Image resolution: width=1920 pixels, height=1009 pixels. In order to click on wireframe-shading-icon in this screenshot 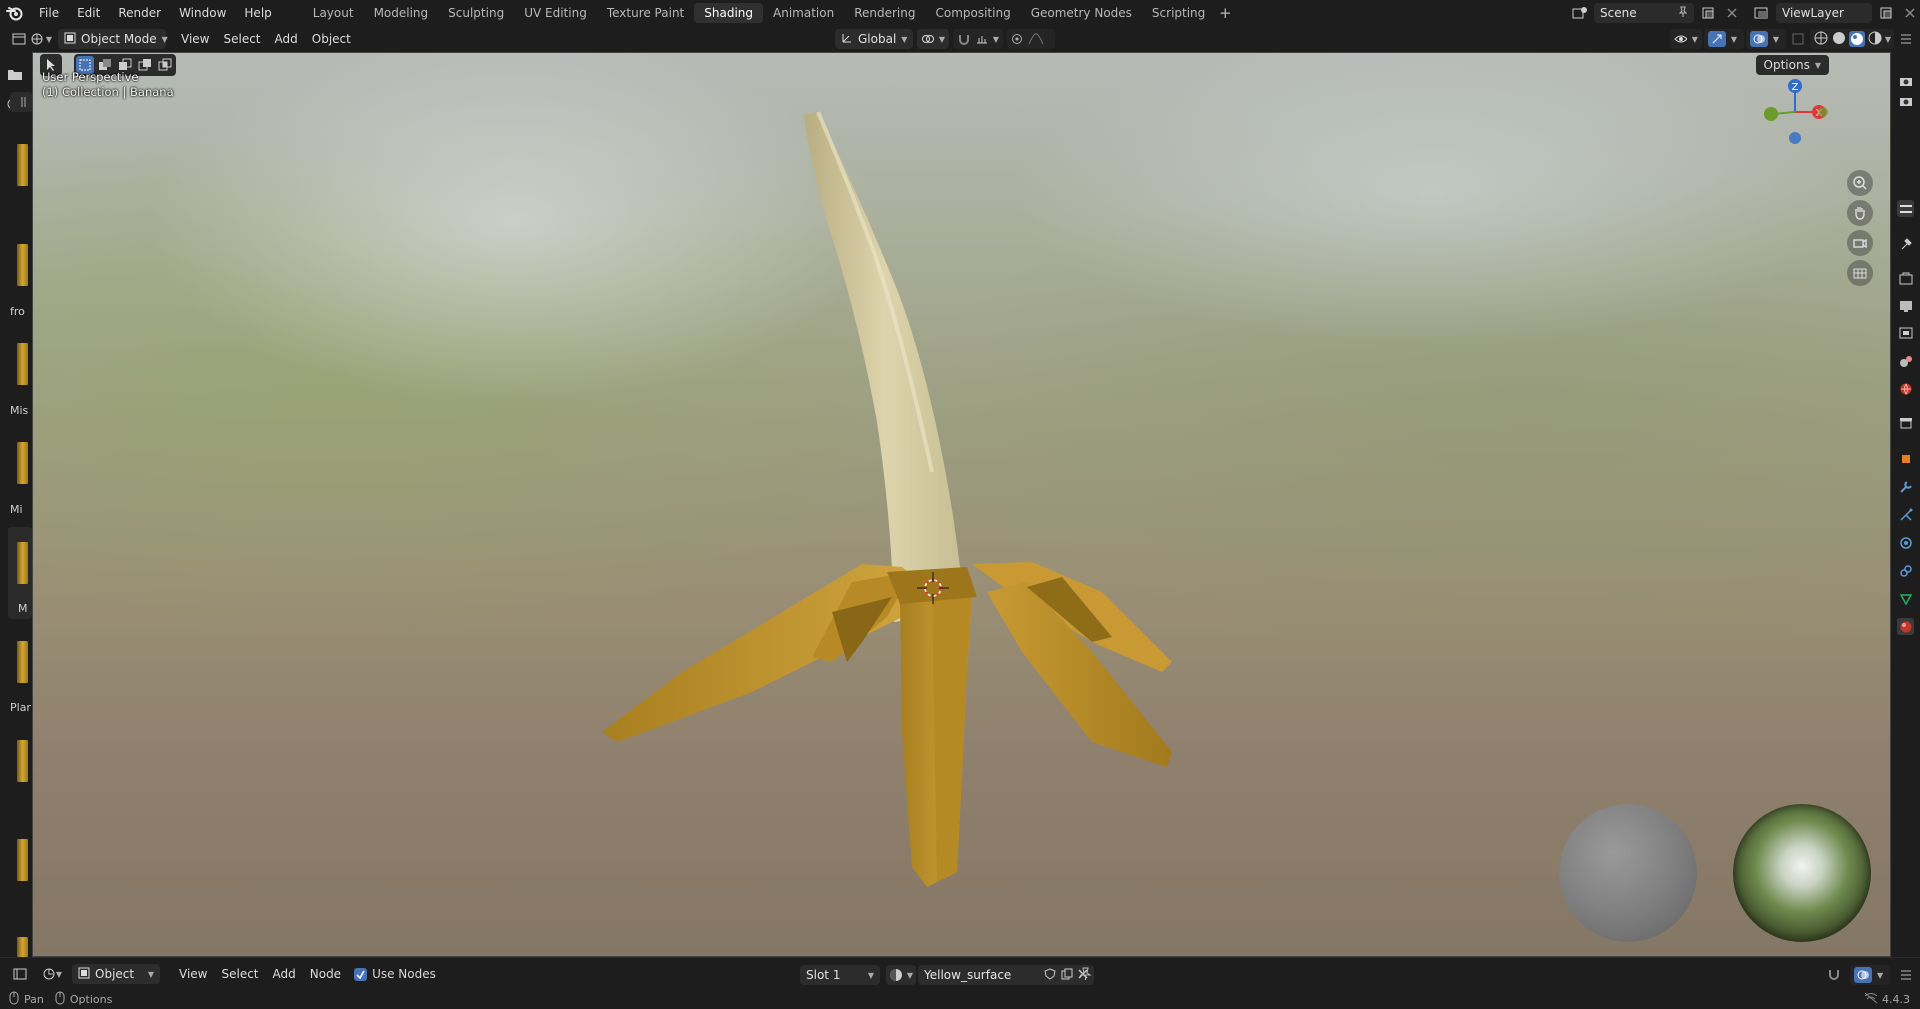, I will do `click(1821, 39)`.